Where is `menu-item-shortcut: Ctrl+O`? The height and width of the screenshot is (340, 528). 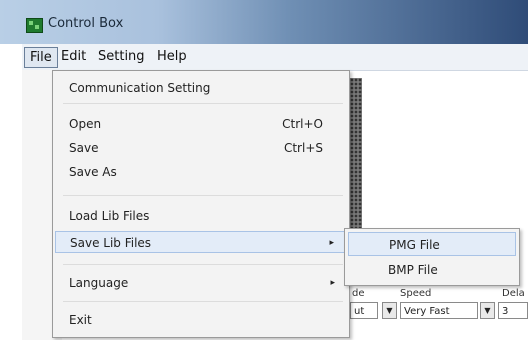
menu-item-shortcut: Ctrl+O is located at coordinates (302, 124).